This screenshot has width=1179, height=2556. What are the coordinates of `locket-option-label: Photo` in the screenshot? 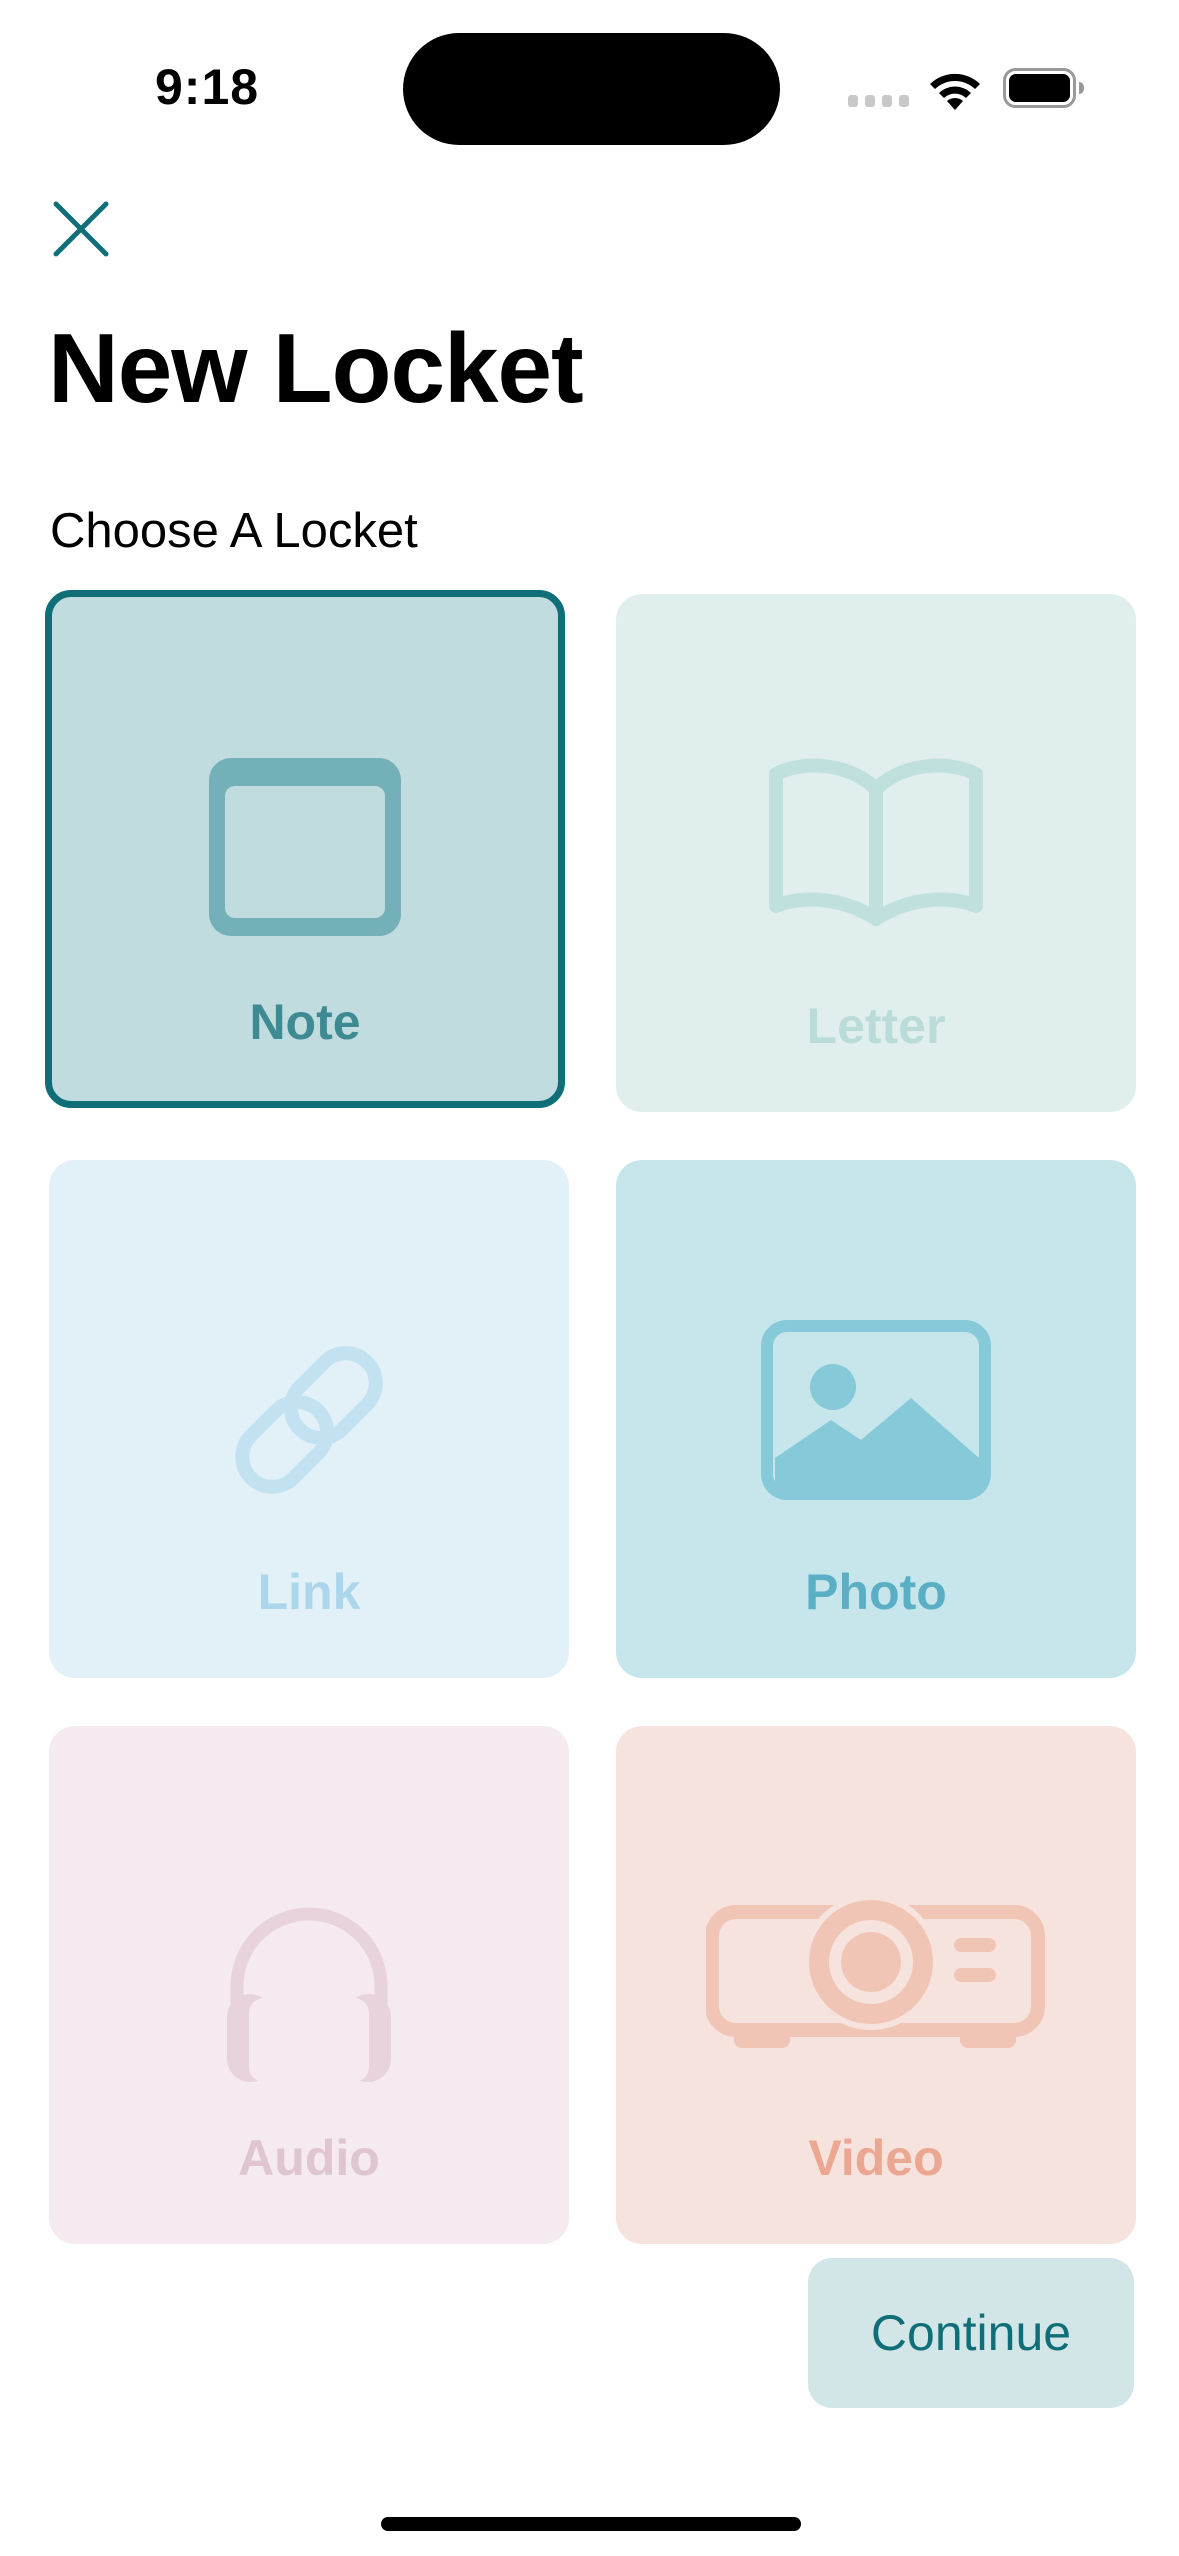 It's located at (876, 1592).